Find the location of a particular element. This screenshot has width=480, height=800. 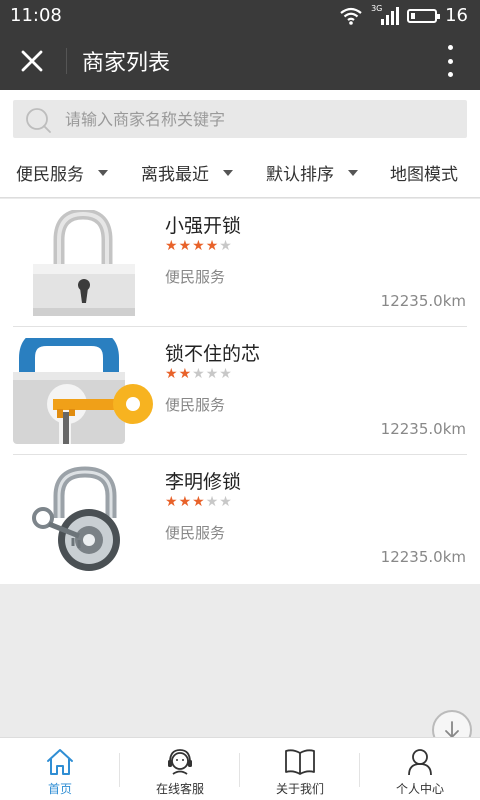

wifi-icon is located at coordinates (351, 16).